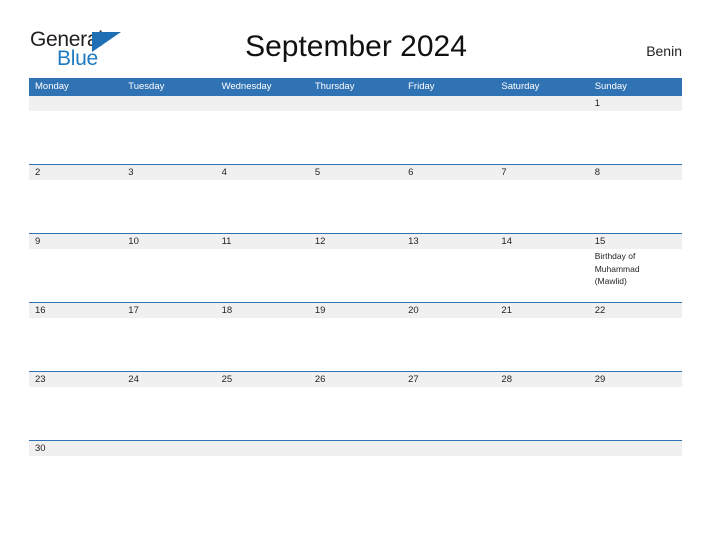 This screenshot has height=550, width=712. Describe the element at coordinates (227, 379) in the screenshot. I see `day-number: 25` at that location.